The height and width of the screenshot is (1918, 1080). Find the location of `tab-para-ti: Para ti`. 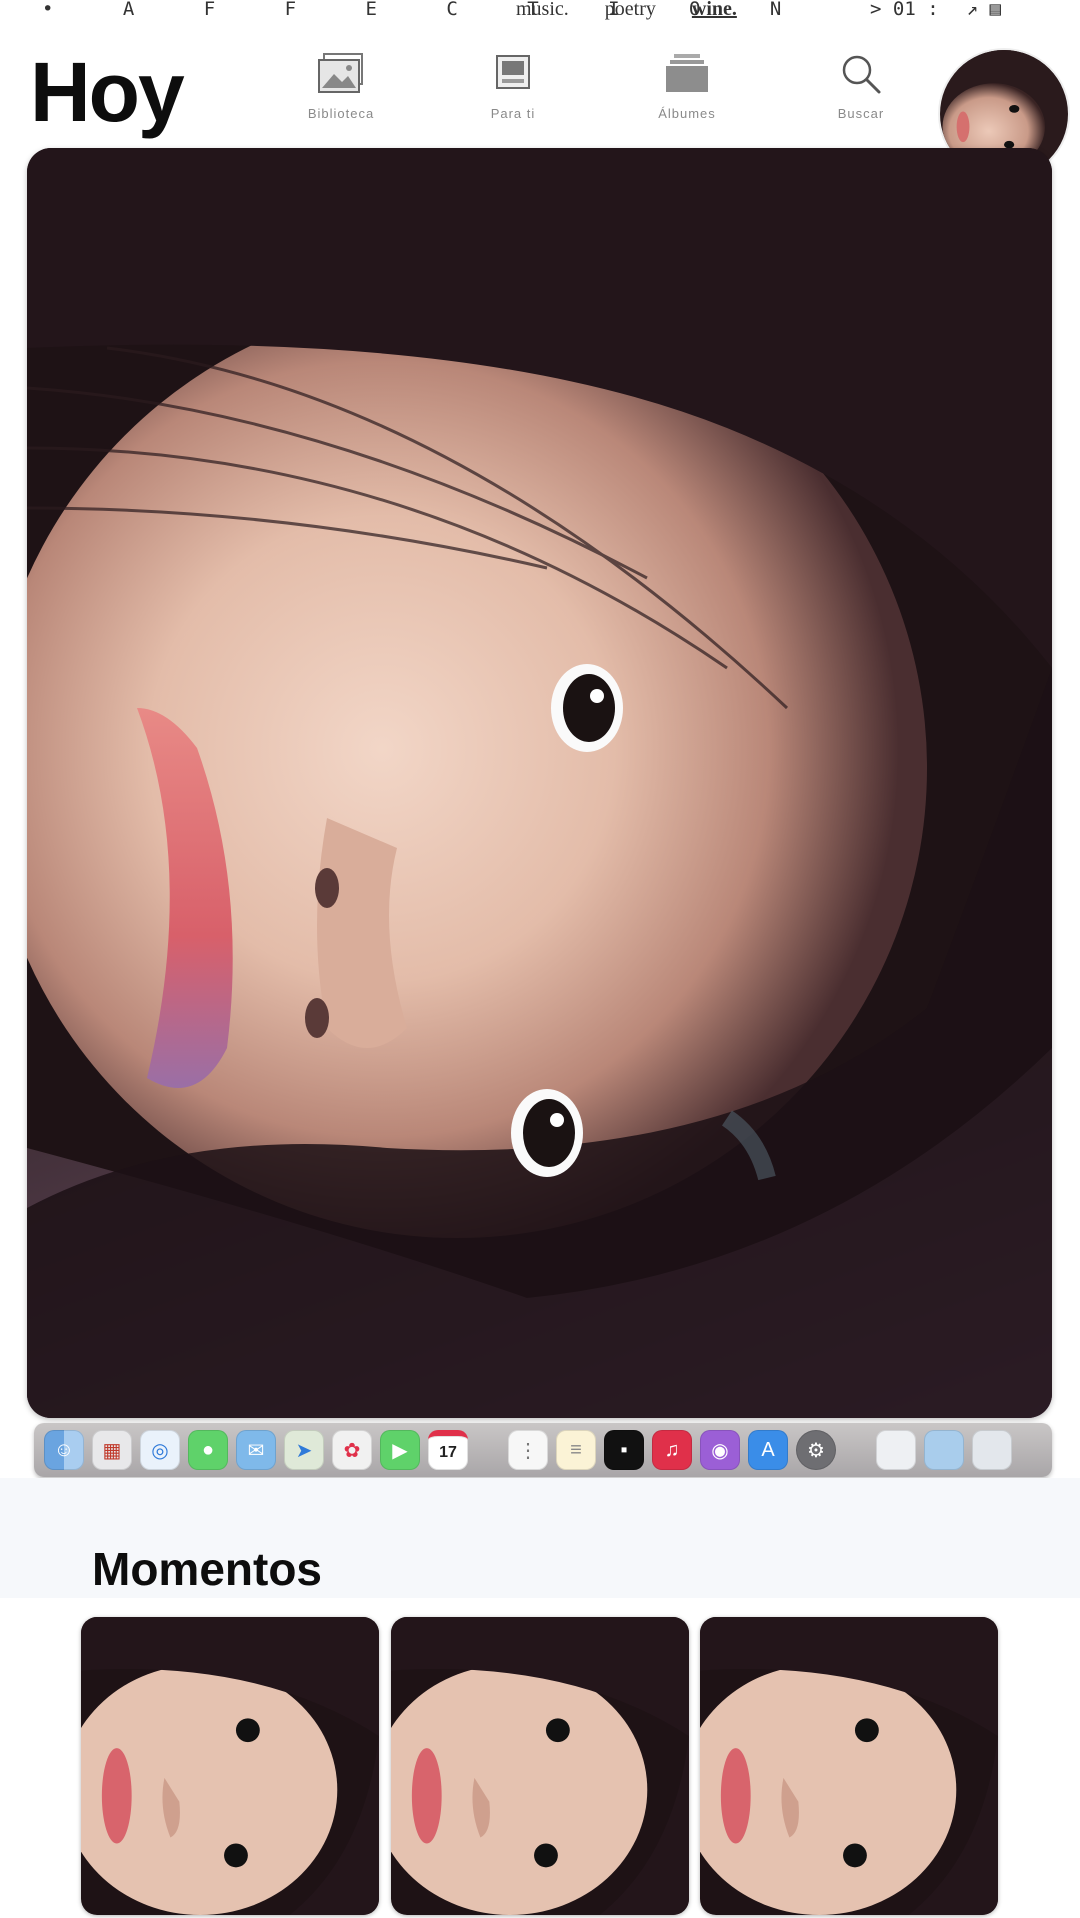

tab-para-ti: Para ti is located at coordinates (513, 97).